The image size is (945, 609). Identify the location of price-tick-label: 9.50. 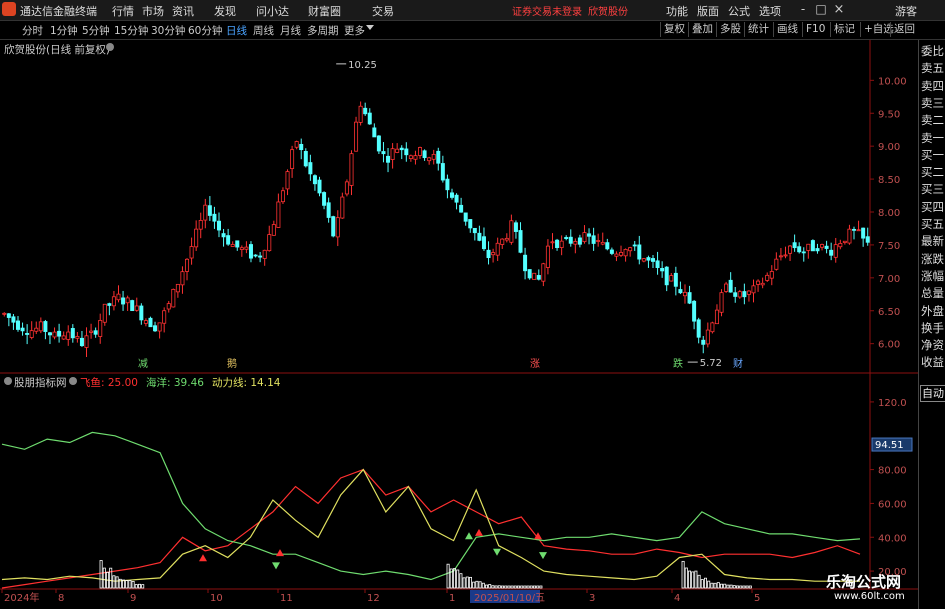
(889, 114).